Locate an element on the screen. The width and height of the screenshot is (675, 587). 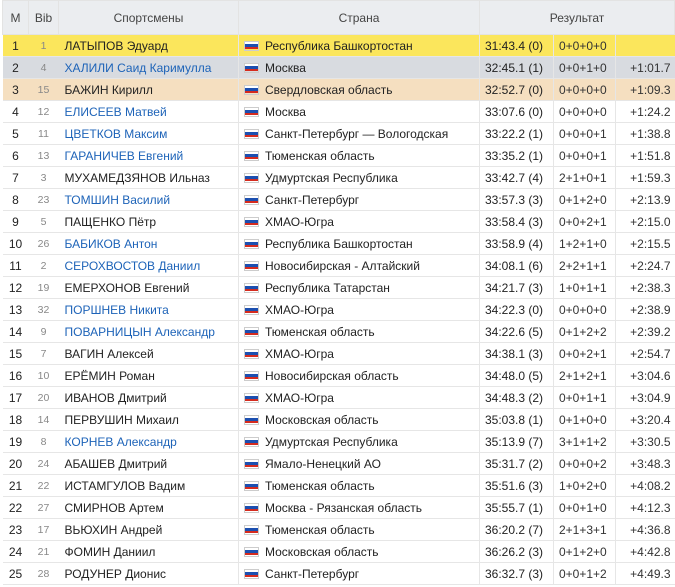
athlete-cell: ЕЛИСЕЕВ Матвей is located at coordinates (148, 111).